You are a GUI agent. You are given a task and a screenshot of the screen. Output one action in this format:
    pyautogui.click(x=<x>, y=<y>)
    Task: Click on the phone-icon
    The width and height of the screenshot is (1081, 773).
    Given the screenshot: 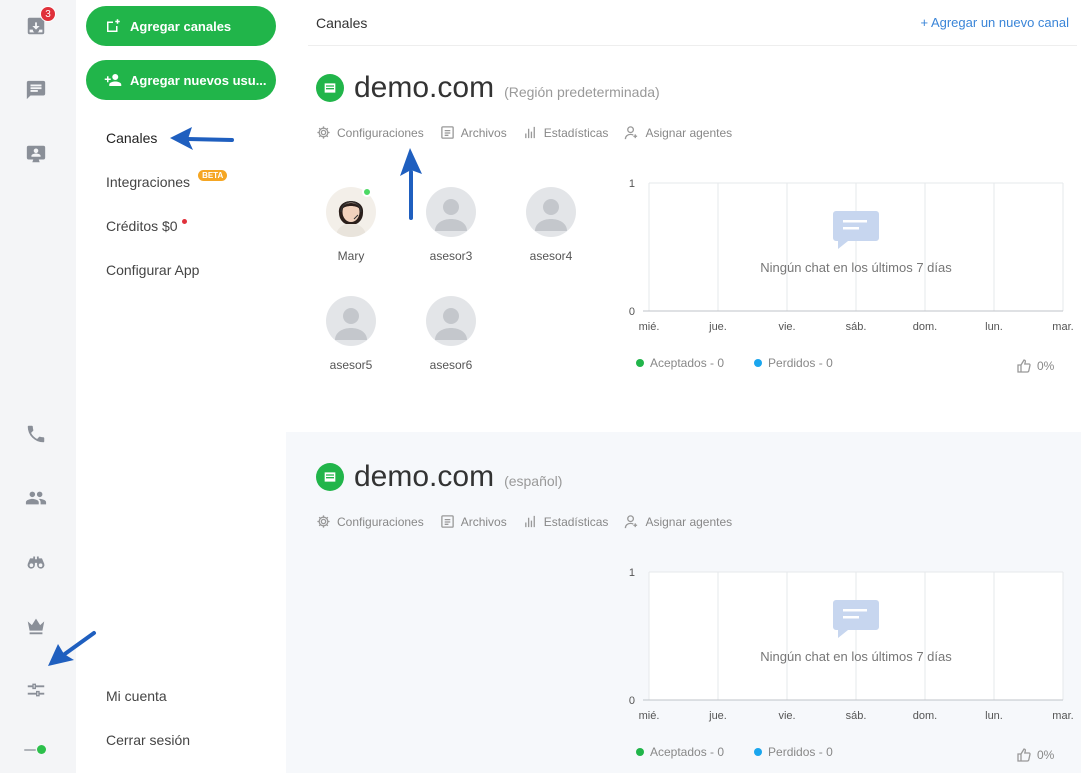 What is the action you would take?
    pyautogui.click(x=36, y=434)
    